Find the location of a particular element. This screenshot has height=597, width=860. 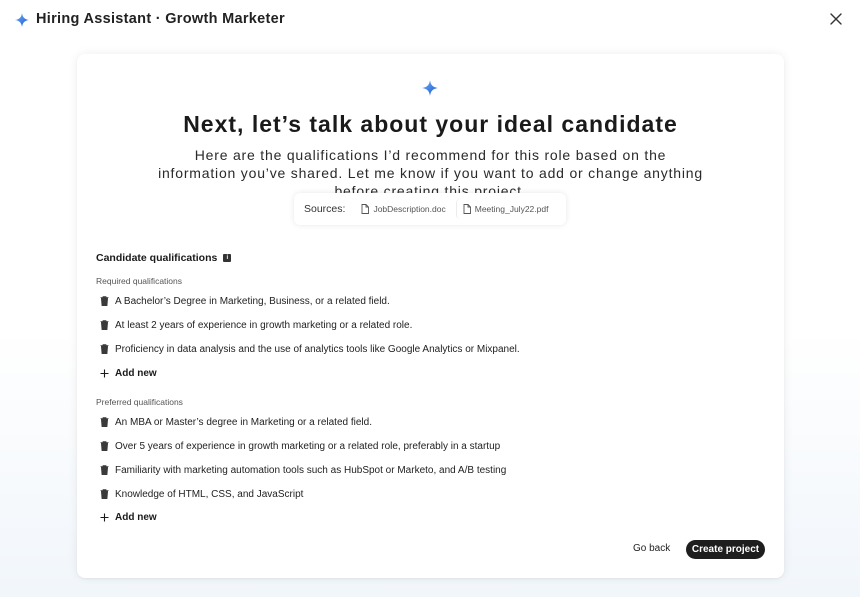

add-preferred-button: Add new is located at coordinates (128, 517).